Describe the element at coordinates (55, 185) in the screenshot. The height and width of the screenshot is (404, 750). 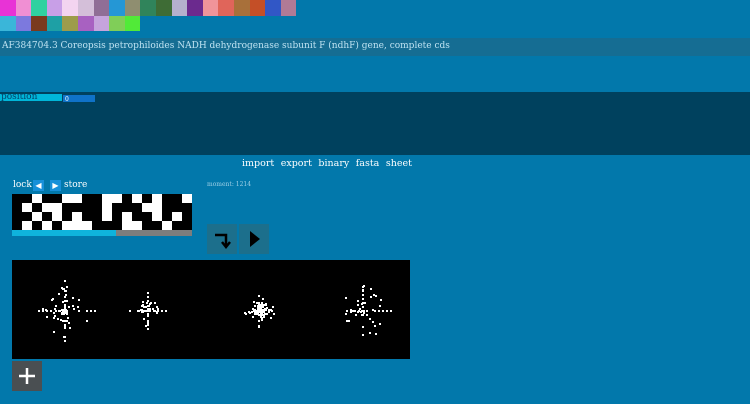
I see `next-arrow-icon: ▶` at that location.